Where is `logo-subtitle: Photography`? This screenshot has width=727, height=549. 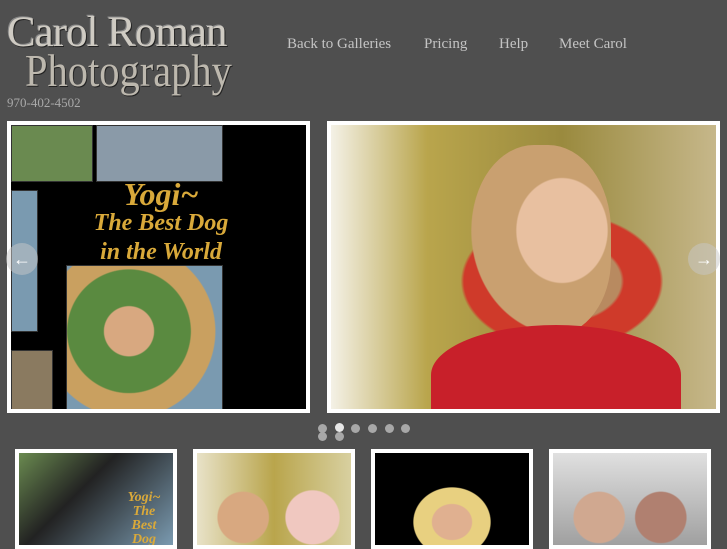 logo-subtitle: Photography is located at coordinates (128, 70).